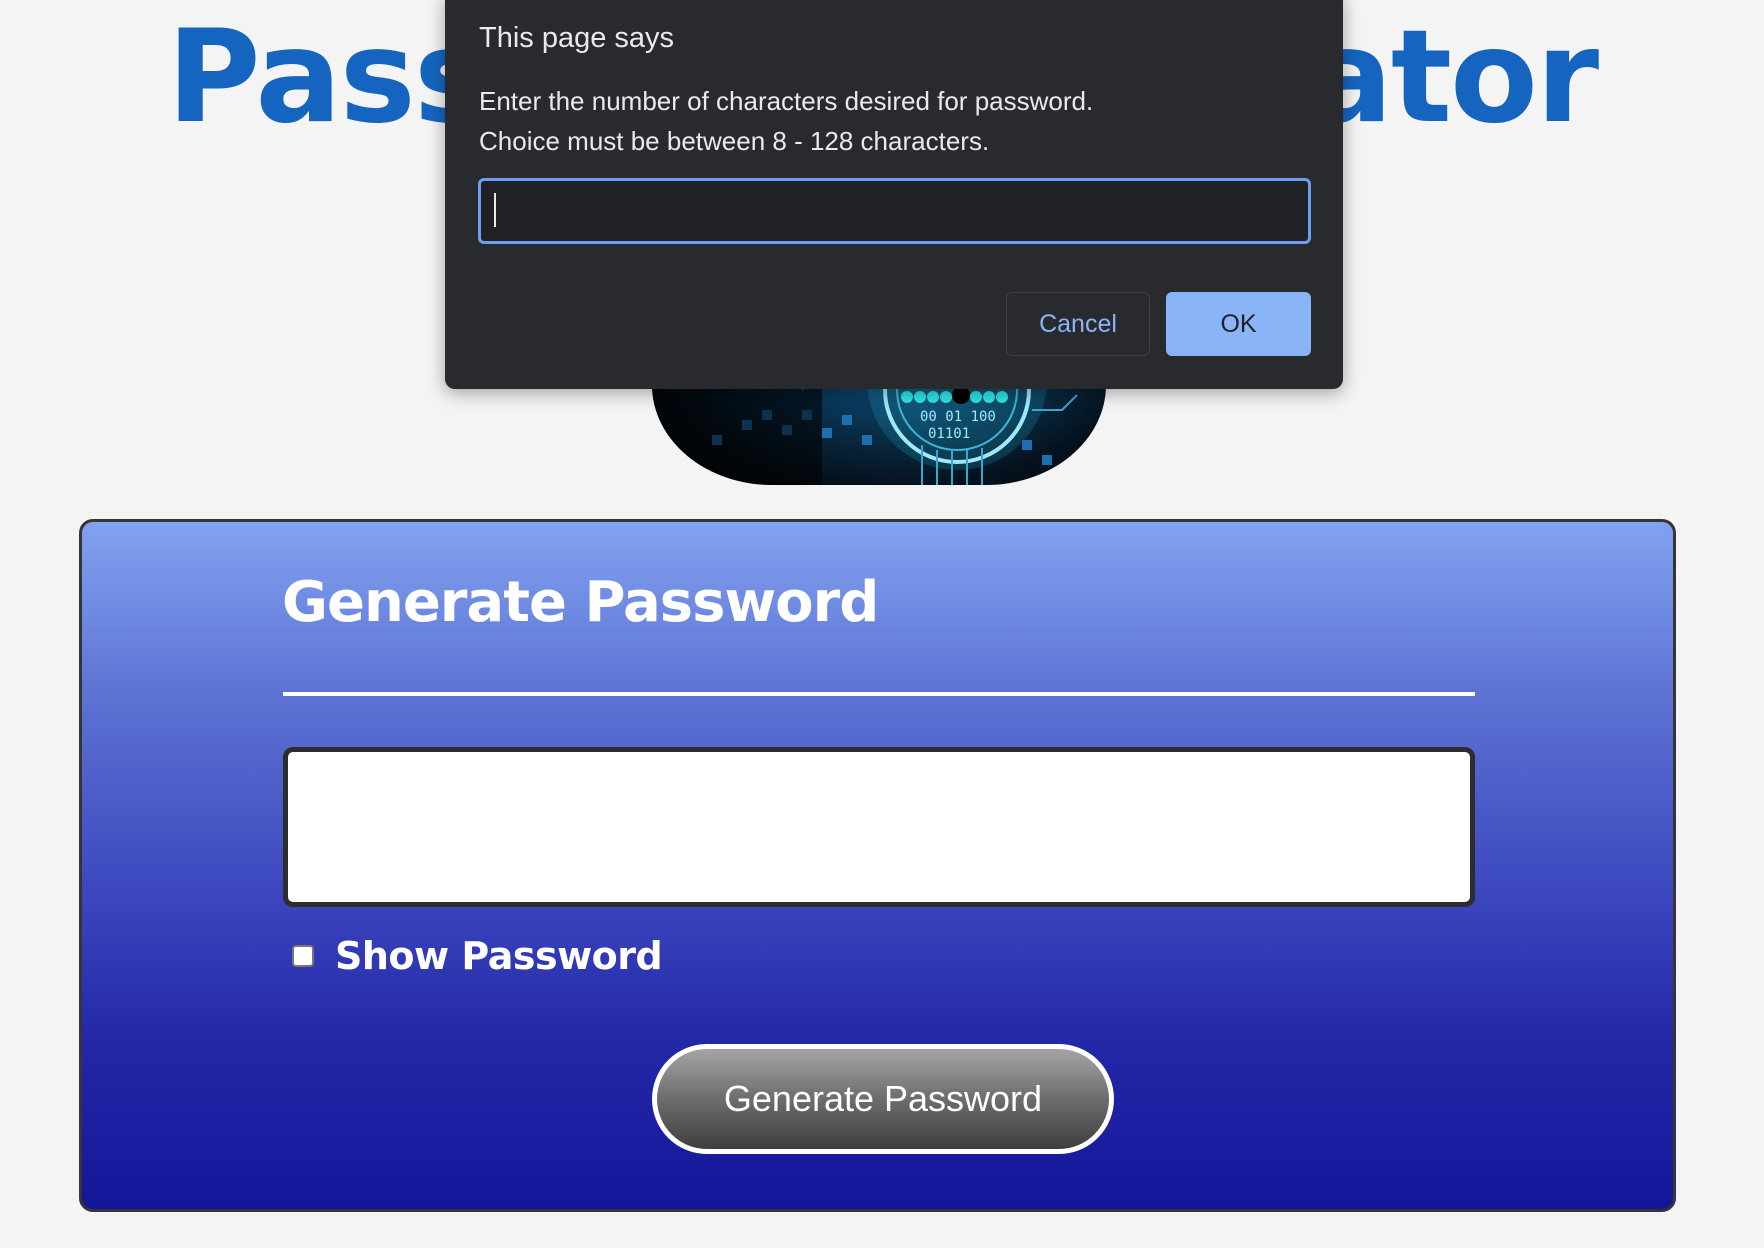 This screenshot has width=1764, height=1248. What do you see at coordinates (580, 602) in the screenshot?
I see `card-title: Generate Password` at bounding box center [580, 602].